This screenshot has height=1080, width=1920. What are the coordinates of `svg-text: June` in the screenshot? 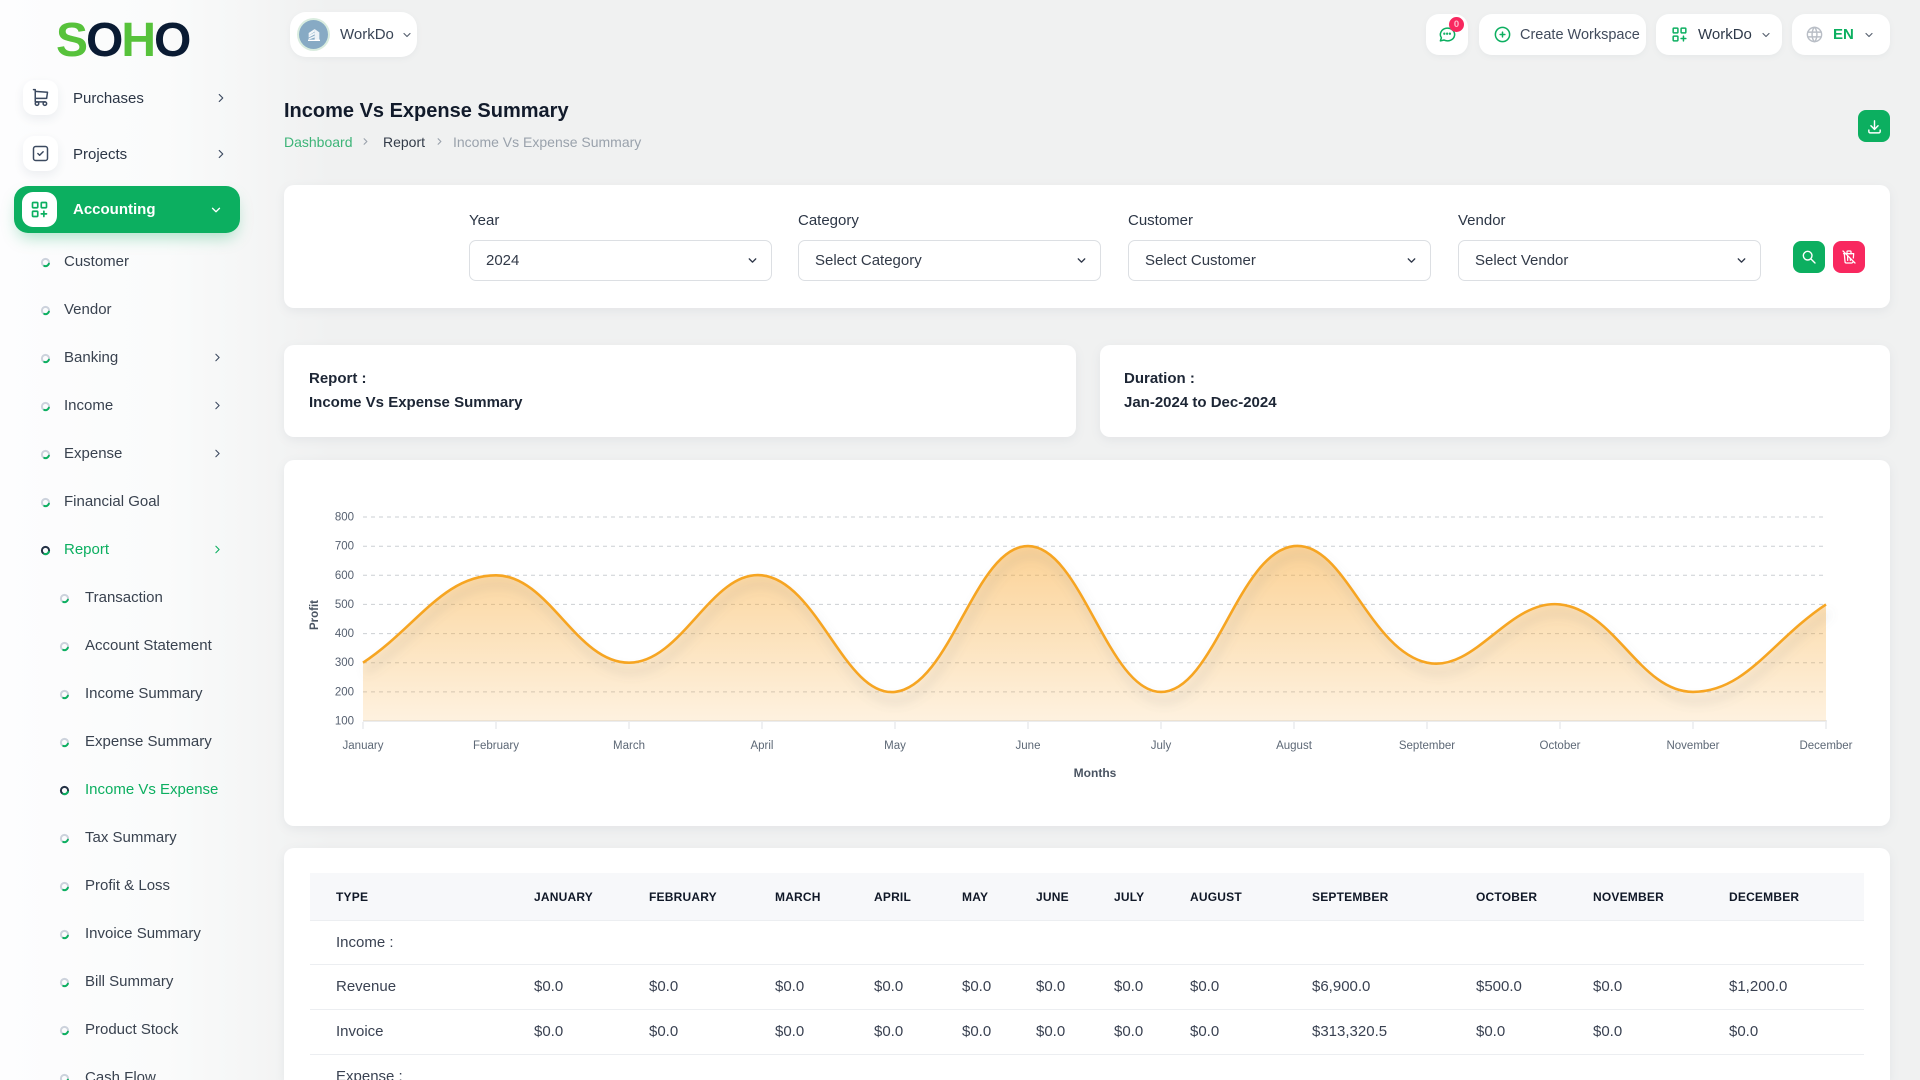 It's located at (1028, 746).